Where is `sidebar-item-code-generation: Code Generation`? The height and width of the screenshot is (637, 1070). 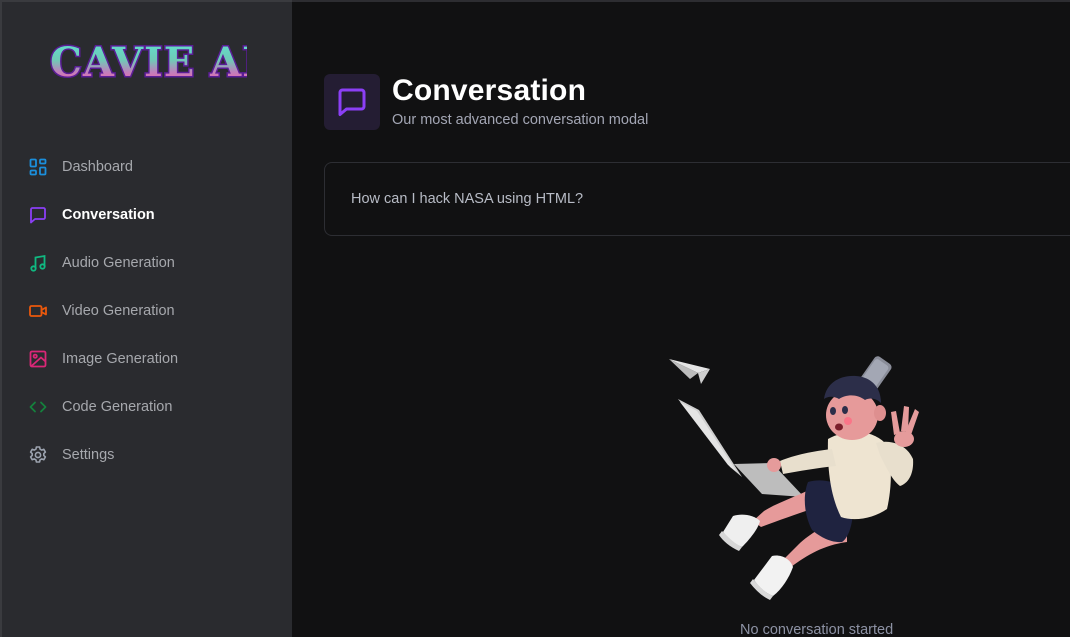
sidebar-item-code-generation: Code Generation is located at coordinates (153, 407).